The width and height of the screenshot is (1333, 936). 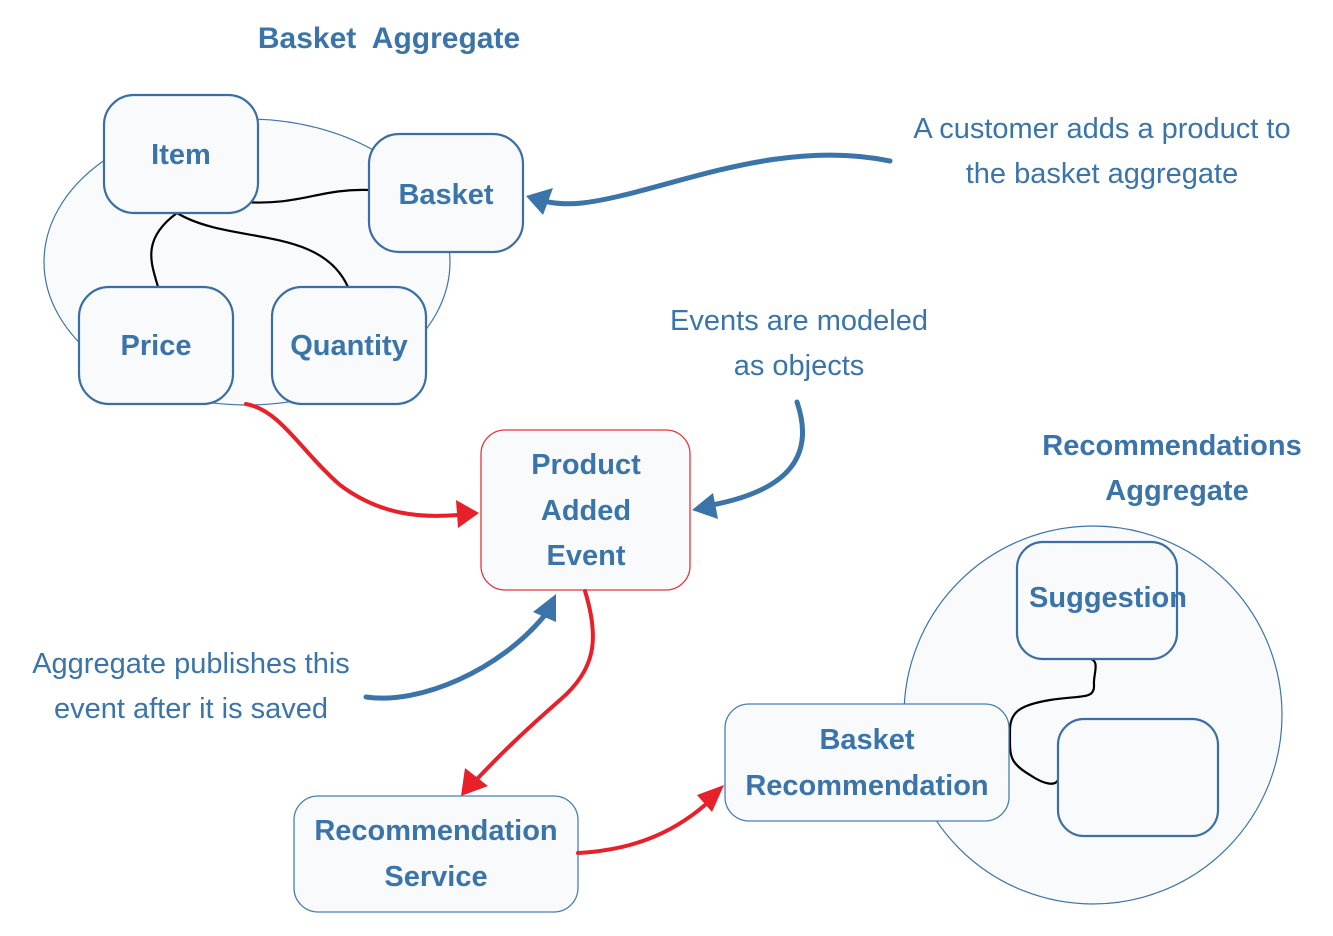 I want to click on node-service-box, so click(x=436, y=854).